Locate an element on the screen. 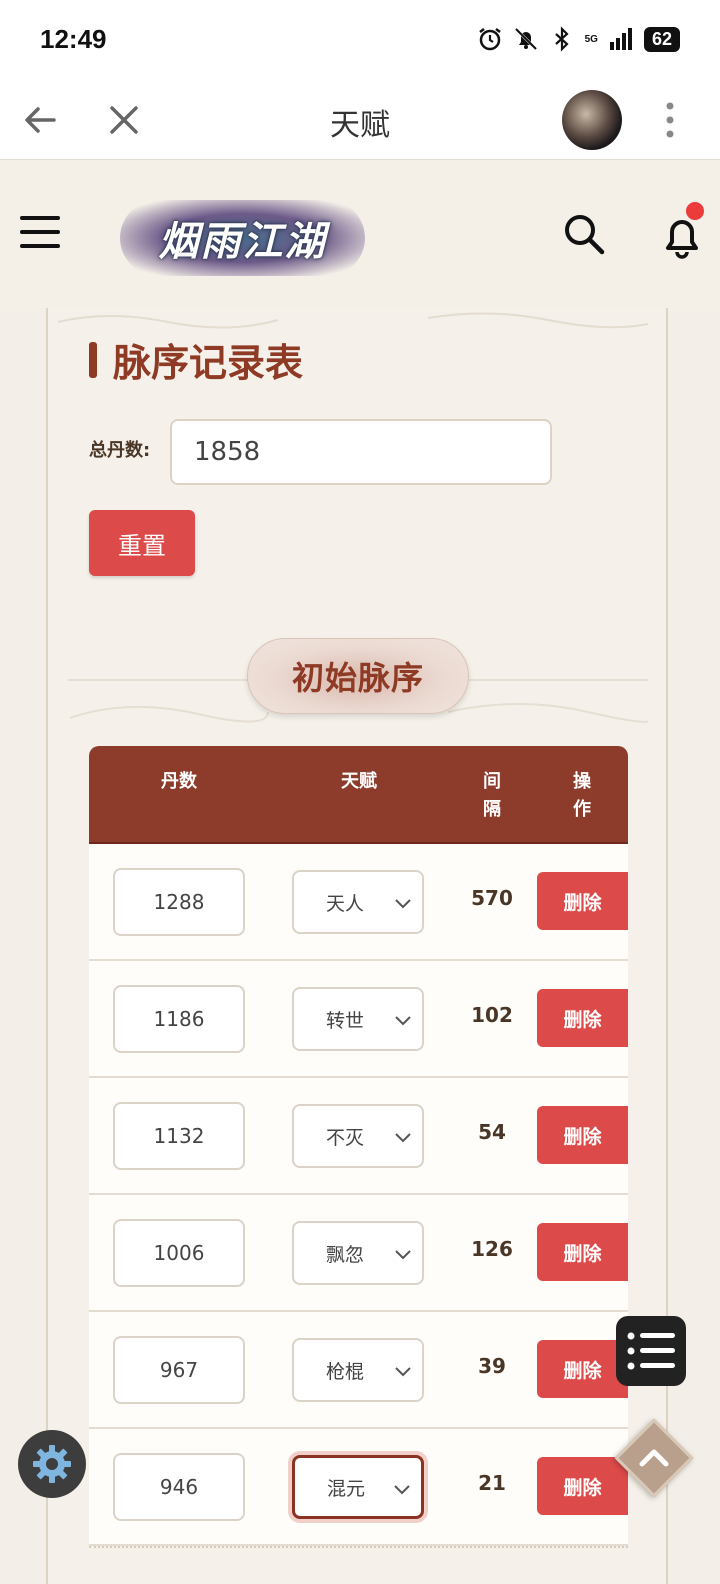  talent-select: 不灭 is located at coordinates (358, 1136).